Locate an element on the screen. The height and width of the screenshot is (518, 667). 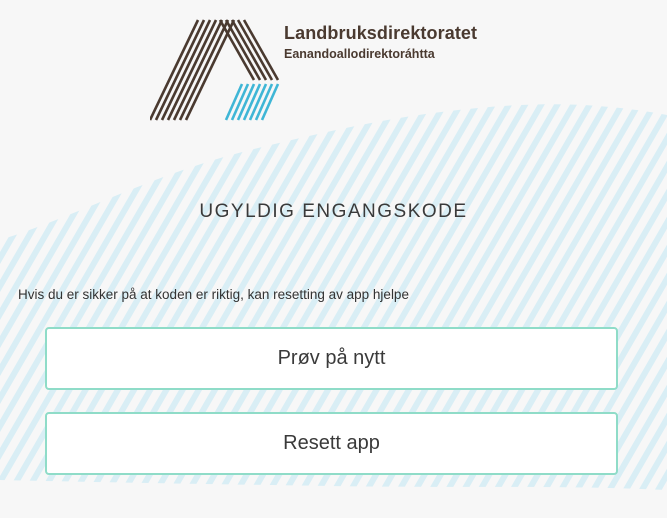
retry-button: Prøv på nytt is located at coordinates (331, 358).